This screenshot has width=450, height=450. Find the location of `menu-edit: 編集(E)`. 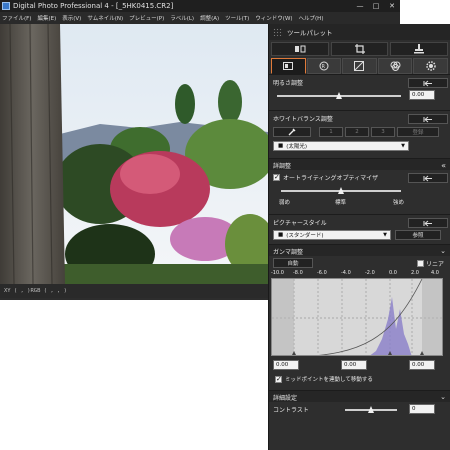

menu-edit: 編集(E) is located at coordinates (46, 18).